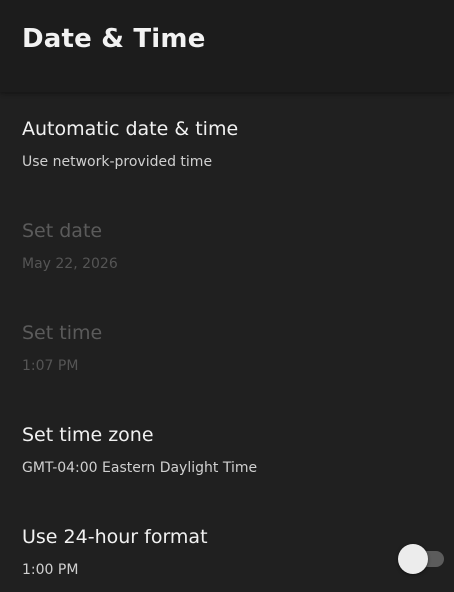  What do you see at coordinates (62, 333) in the screenshot?
I see `setting-title: Set time` at bounding box center [62, 333].